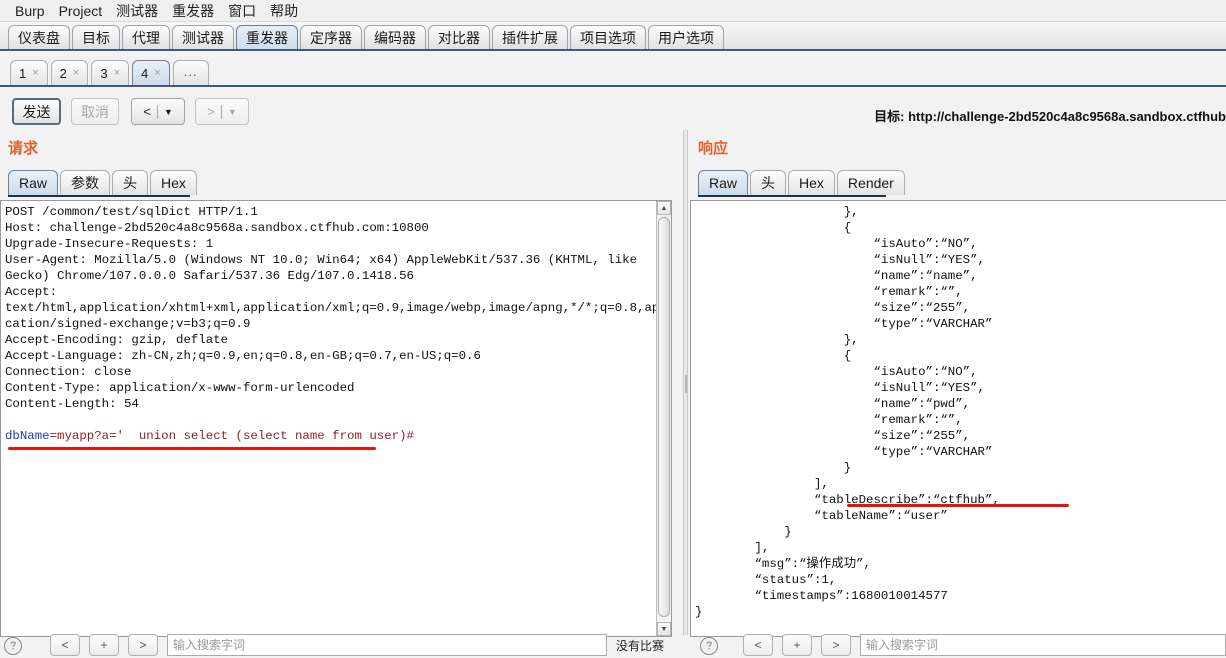 Image resolution: width=1226 pixels, height=658 pixels. I want to click on chevron-right-icon: >, so click(211, 111).